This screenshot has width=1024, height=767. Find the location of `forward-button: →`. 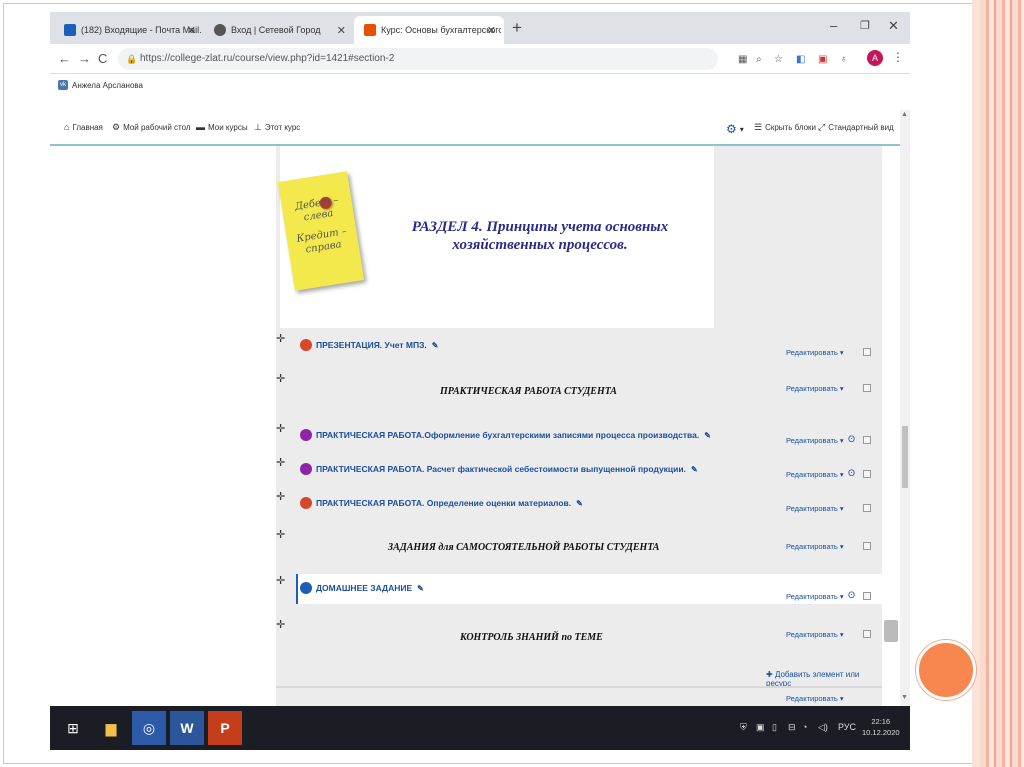

forward-button: → is located at coordinates (84, 58).